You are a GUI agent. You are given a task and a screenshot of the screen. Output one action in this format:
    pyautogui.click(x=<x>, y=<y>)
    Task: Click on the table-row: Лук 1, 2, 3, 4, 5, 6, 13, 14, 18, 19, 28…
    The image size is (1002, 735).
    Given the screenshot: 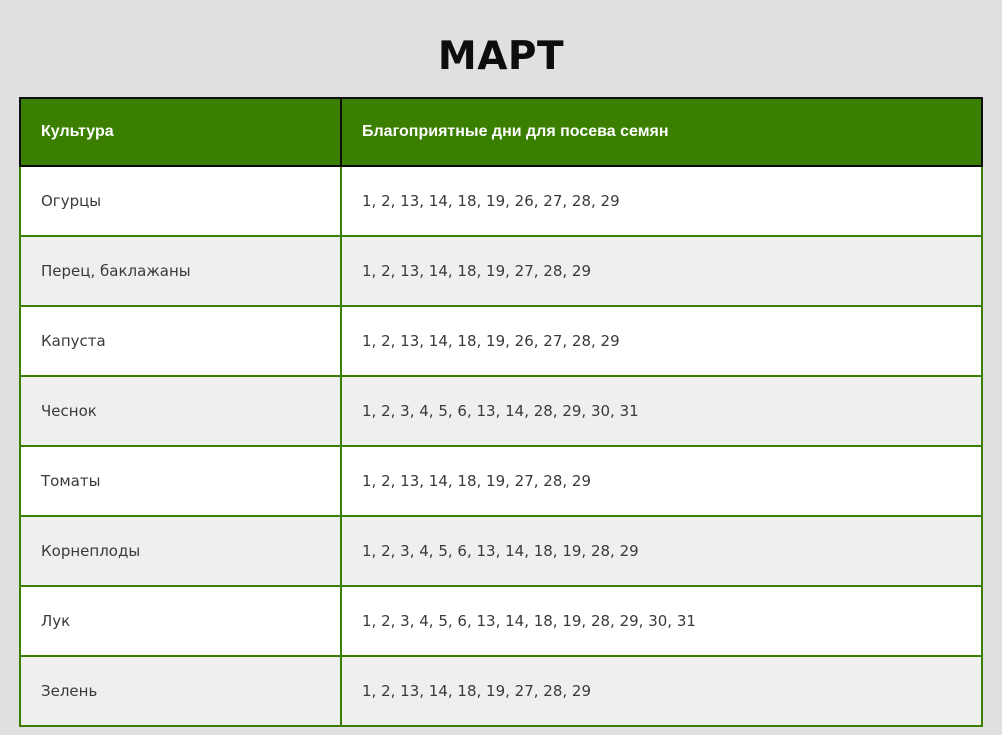 What is the action you would take?
    pyautogui.click(x=501, y=621)
    